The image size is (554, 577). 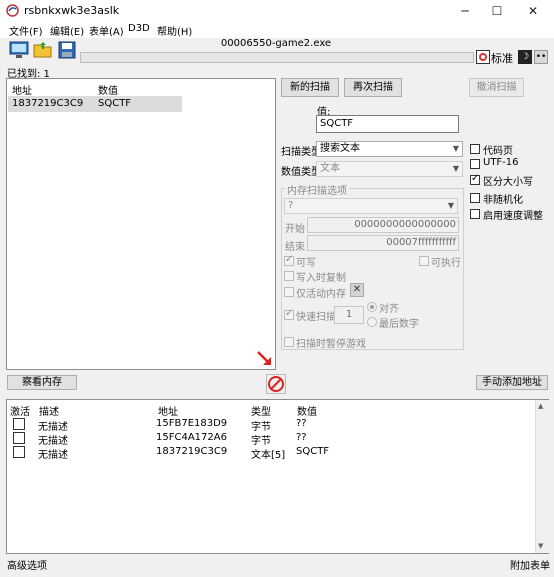 What do you see at coordinates (67, 50) in the screenshot?
I see `save-icon` at bounding box center [67, 50].